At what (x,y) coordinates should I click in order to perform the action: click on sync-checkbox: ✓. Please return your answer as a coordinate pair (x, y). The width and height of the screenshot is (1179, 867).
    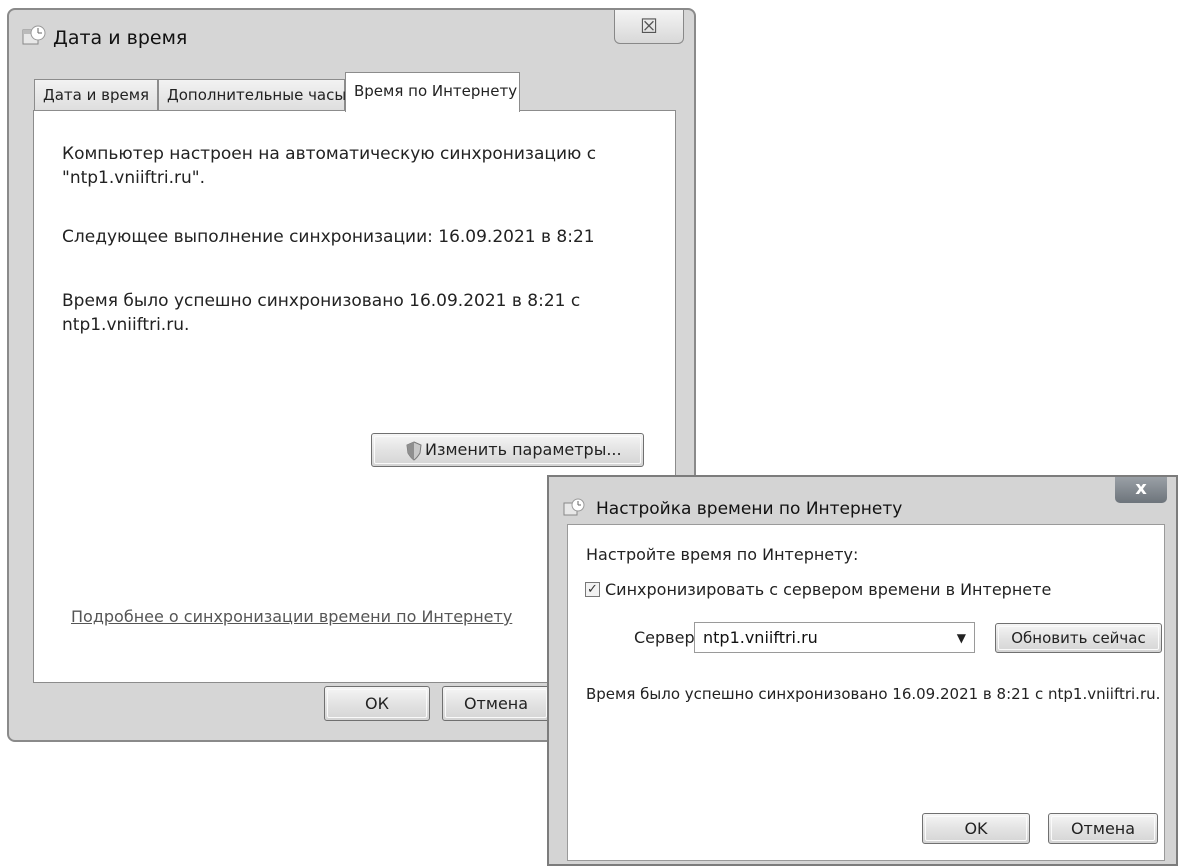
    Looking at the image, I should click on (592, 589).